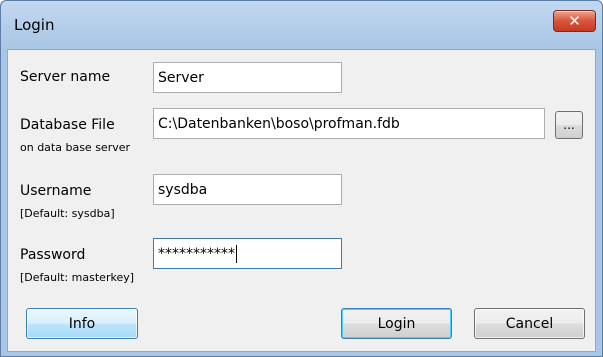 Image resolution: width=603 pixels, height=357 pixels. What do you see at coordinates (247, 189) in the screenshot?
I see `username-input: sysdba` at bounding box center [247, 189].